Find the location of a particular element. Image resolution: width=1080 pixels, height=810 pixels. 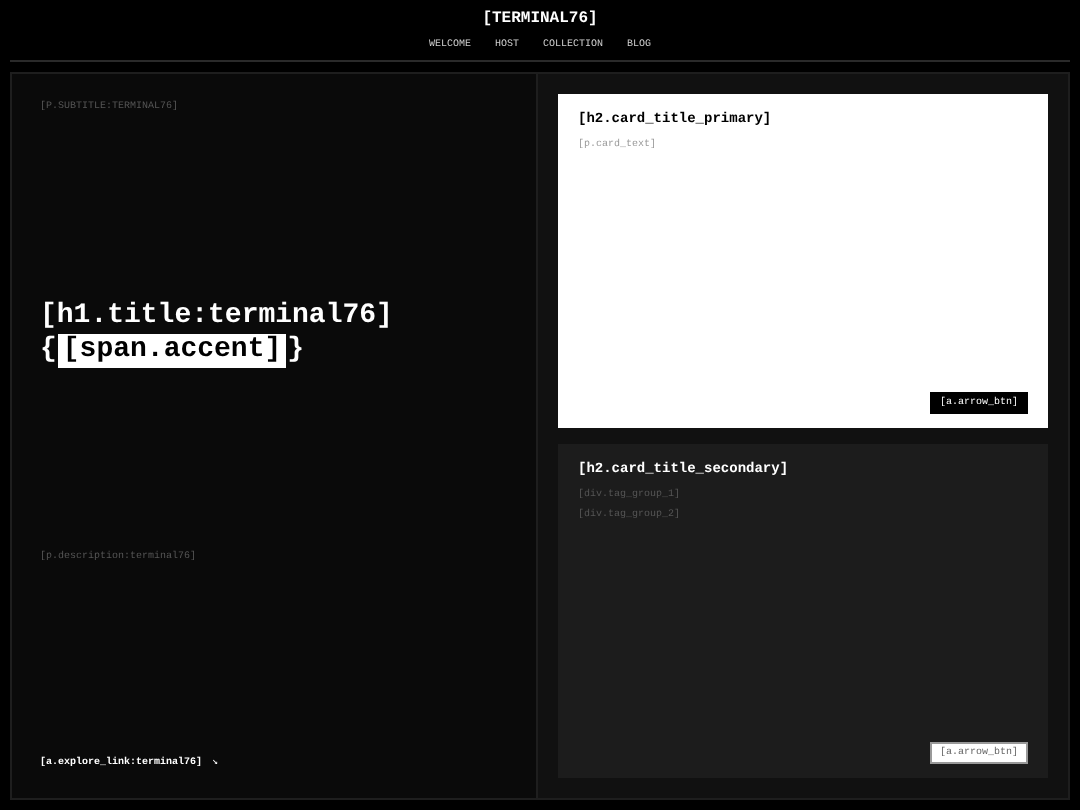

brace-text: } is located at coordinates (296, 351).